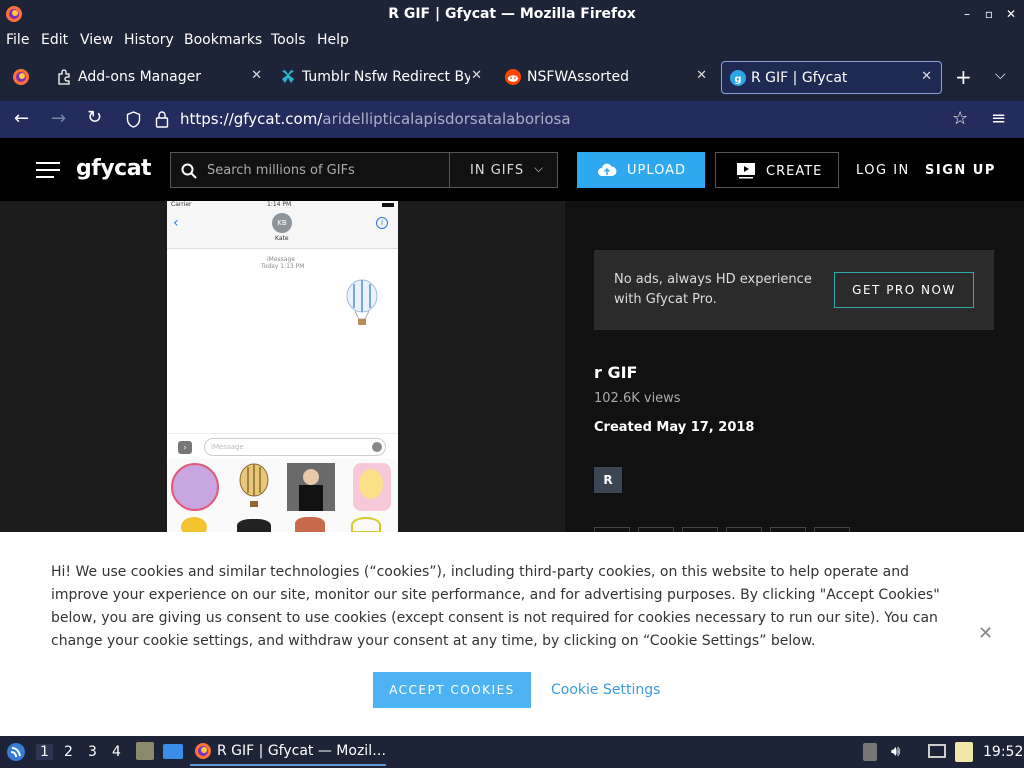 This screenshot has width=1024, height=768. Describe the element at coordinates (1003, 752) in the screenshot. I see `clock: 19:52` at that location.